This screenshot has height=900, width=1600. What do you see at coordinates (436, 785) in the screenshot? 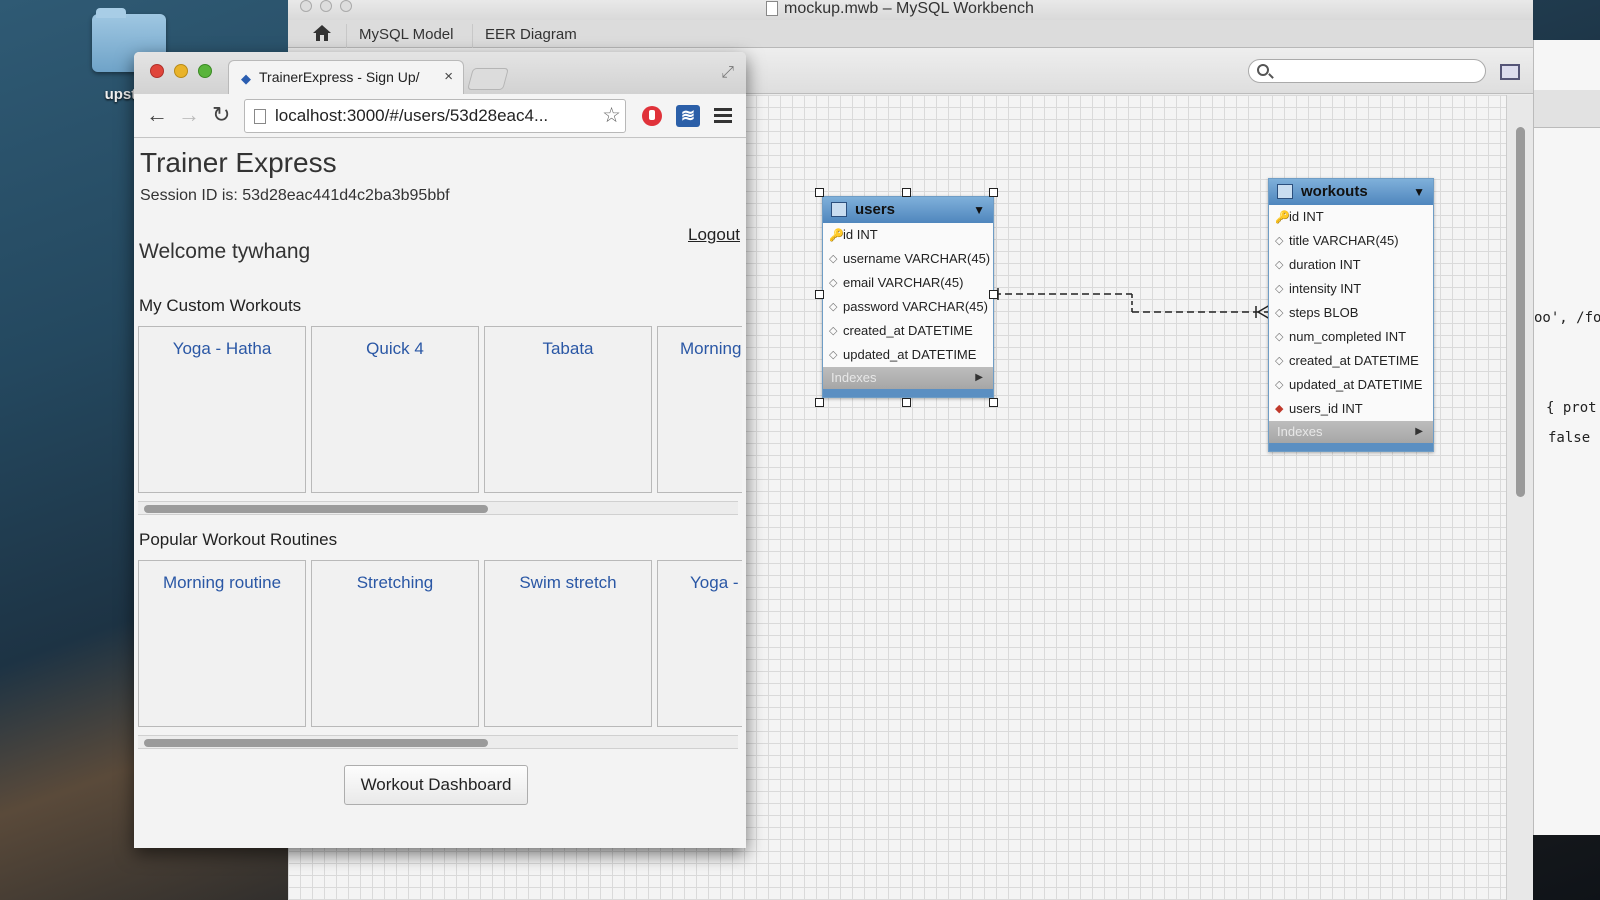
I see `workout-dashboard-button: Workout Dashboard` at bounding box center [436, 785].